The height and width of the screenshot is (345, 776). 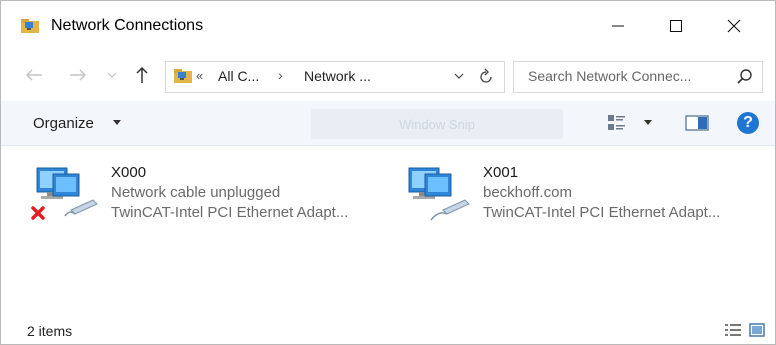 What do you see at coordinates (733, 330) in the screenshot?
I see `details-view-icon` at bounding box center [733, 330].